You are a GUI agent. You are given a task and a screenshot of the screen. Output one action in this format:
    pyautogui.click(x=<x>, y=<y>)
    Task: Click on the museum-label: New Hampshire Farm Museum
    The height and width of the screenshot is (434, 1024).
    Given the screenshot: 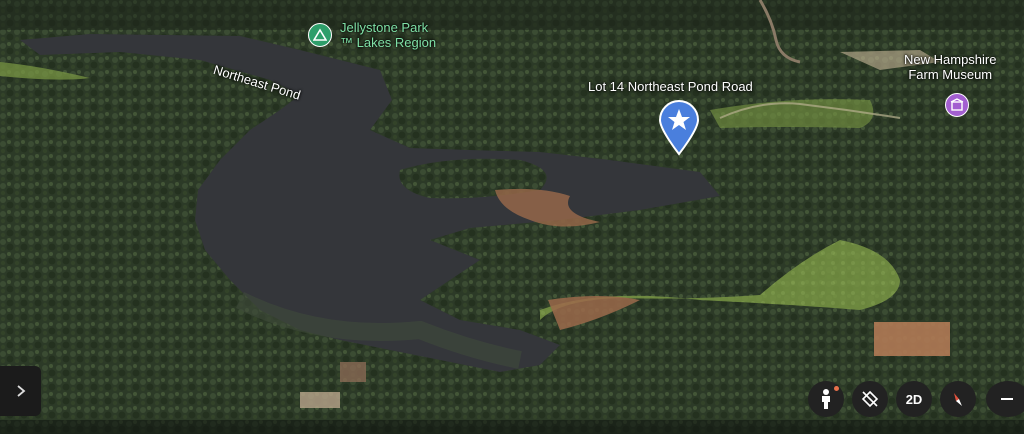 What is the action you would take?
    pyautogui.click(x=950, y=67)
    